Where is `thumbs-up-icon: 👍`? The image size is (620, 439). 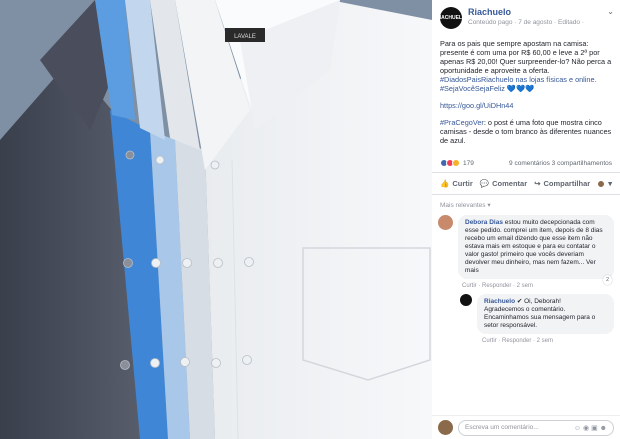
thumbs-up-icon: 👍 is located at coordinates (445, 183).